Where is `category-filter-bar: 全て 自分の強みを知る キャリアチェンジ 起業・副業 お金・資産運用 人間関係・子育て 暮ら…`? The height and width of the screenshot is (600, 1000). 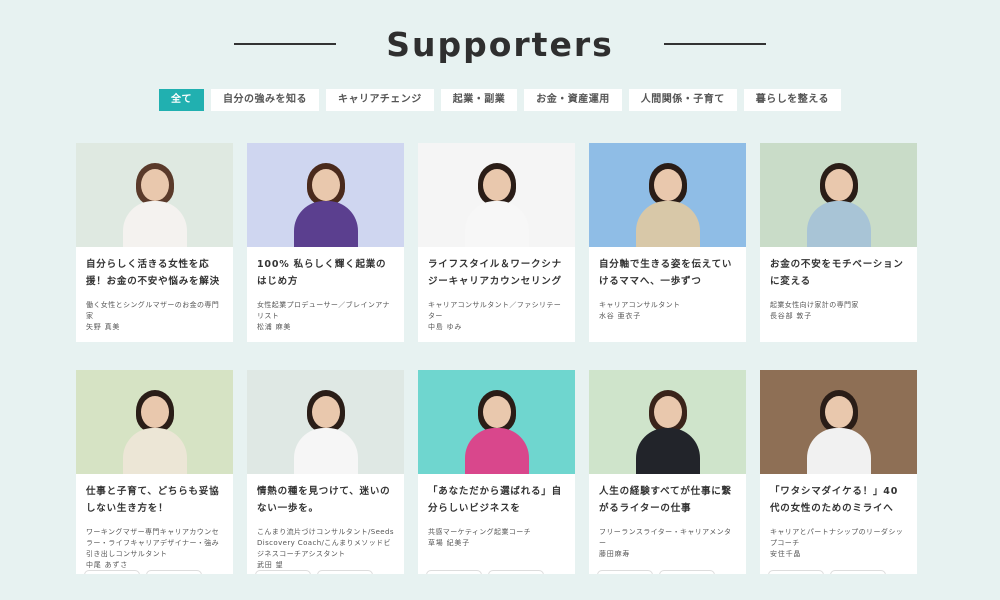
category-filter-bar: 全て 自分の強みを知る キャリアチェンジ 起業・副業 お金・資産運用 人間関係・子育て 暮ら… is located at coordinates (500, 100).